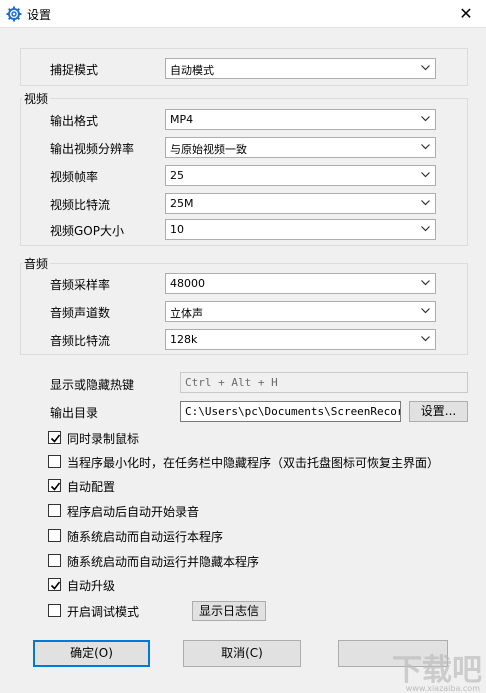 The height and width of the screenshot is (693, 486). I want to click on audio-channels-value: 立体声, so click(186, 313).